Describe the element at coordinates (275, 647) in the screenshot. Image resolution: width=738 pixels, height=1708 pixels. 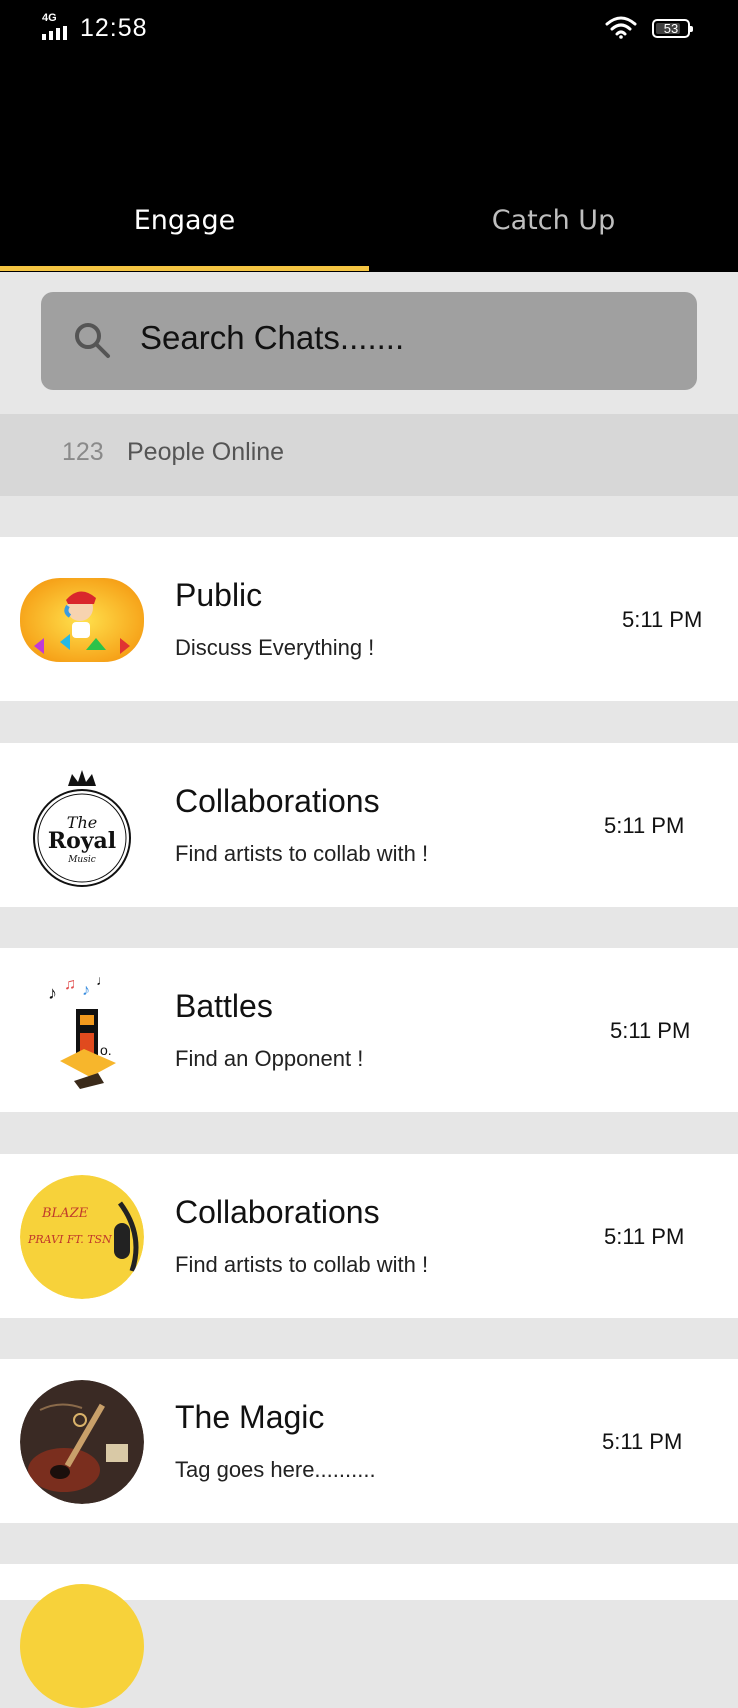
I see `chat-subtitle: Discuss Everything !` at that location.